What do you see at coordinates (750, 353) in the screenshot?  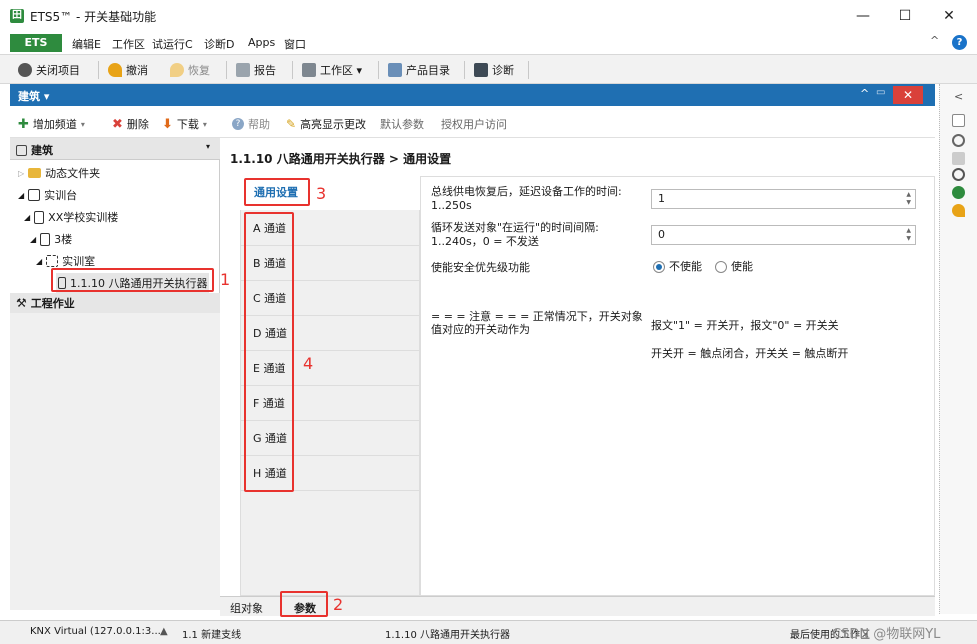 I see `note-contact-text: 开关开 = 触点闭合，开关关 = 触点断开` at bounding box center [750, 353].